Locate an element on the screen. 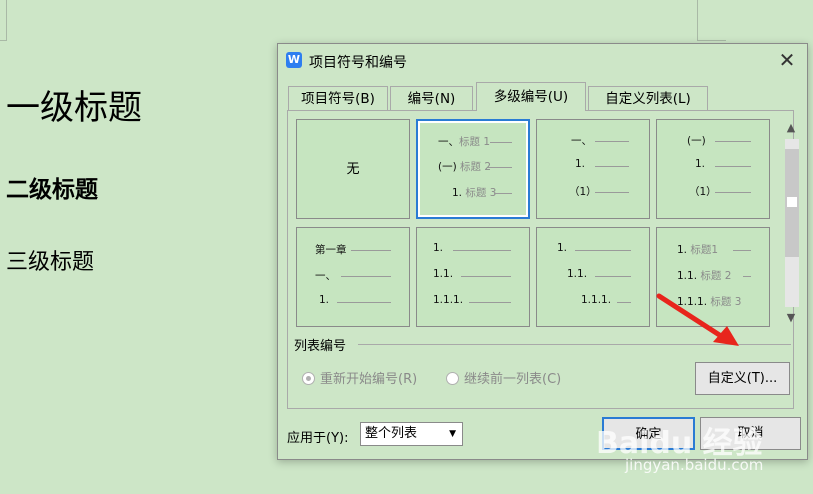 The height and width of the screenshot is (494, 813). style-chapter: 第一章 一、 1. is located at coordinates (353, 277).